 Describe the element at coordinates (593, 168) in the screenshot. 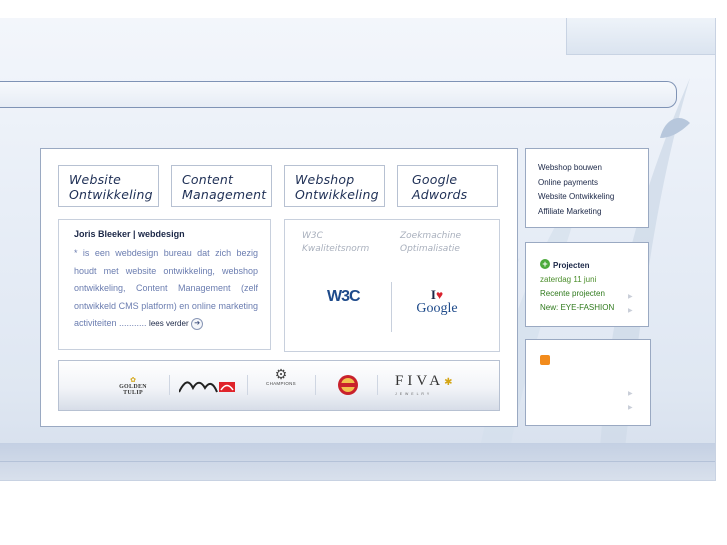

I see `sidebar-link: Webshop bouwen` at that location.